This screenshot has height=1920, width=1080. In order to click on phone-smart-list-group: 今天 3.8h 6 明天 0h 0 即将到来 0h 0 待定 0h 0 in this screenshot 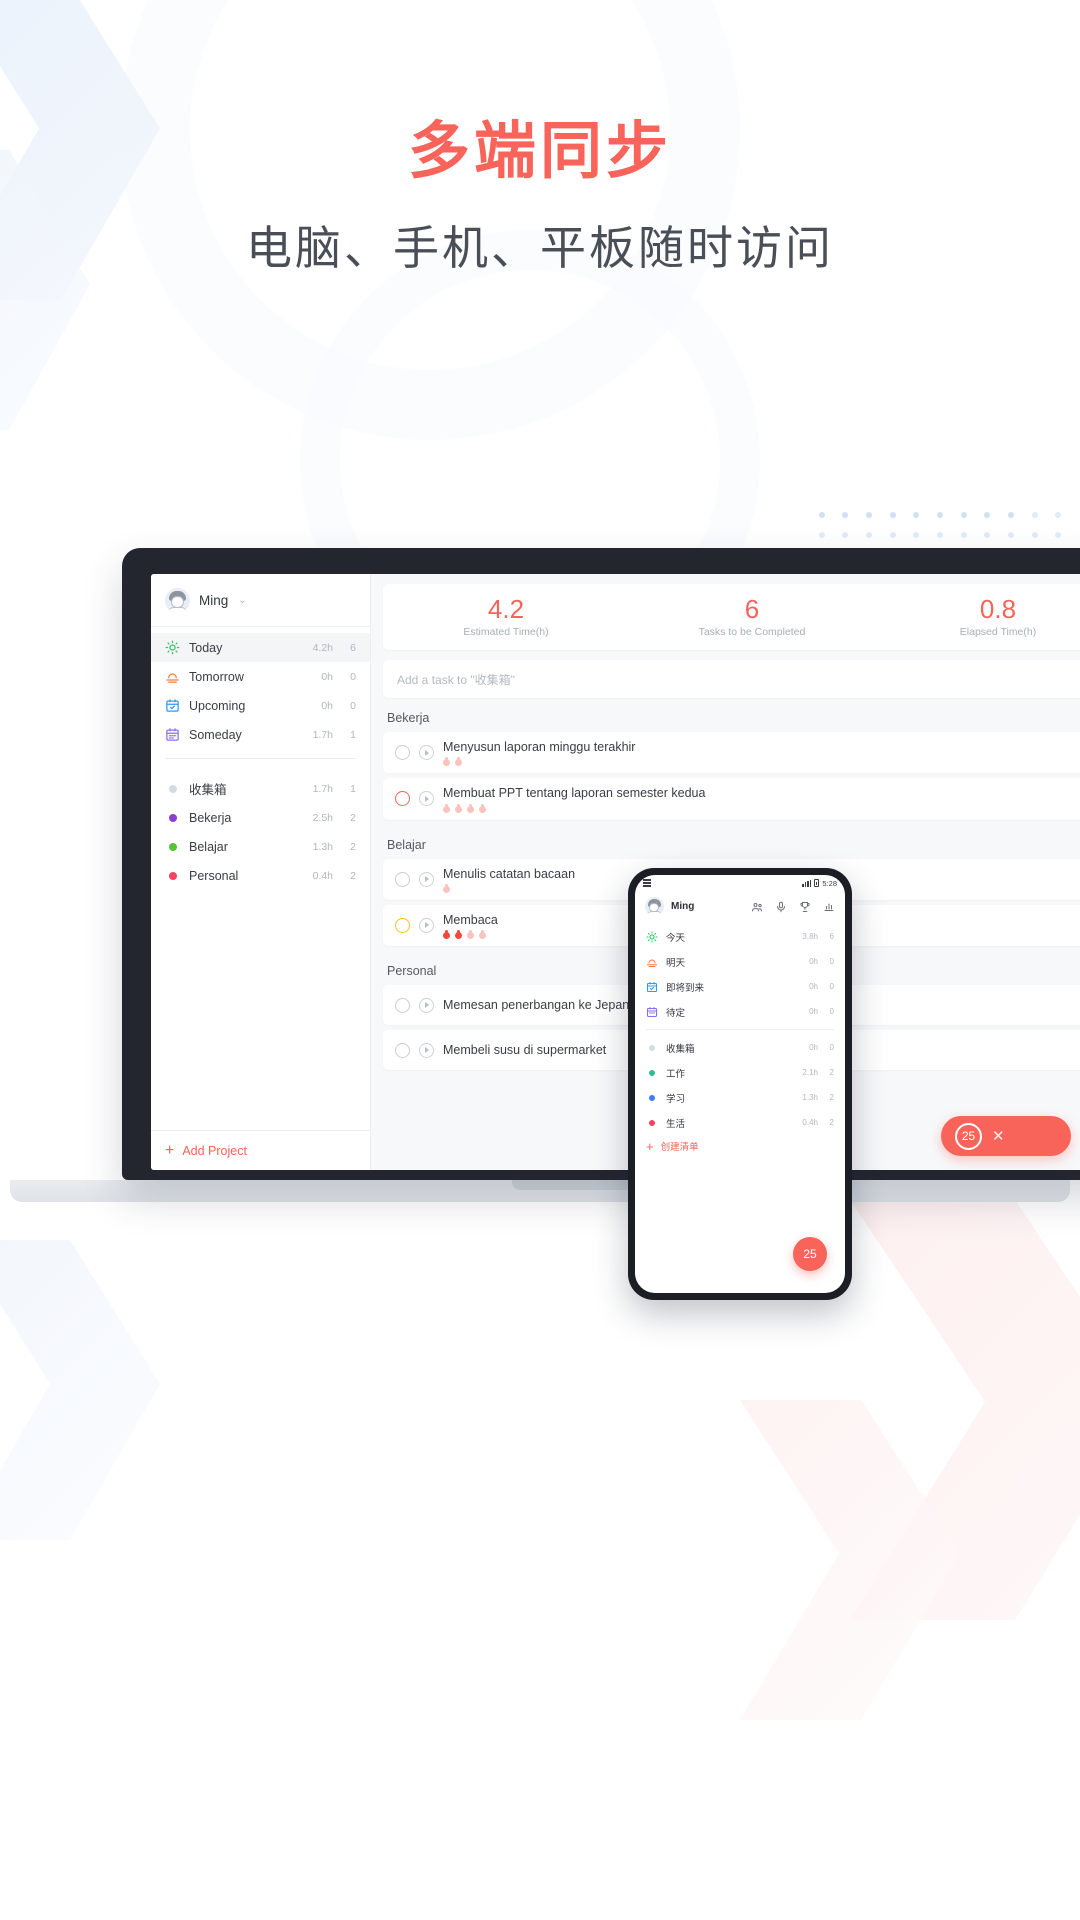, I will do `click(740, 974)`.